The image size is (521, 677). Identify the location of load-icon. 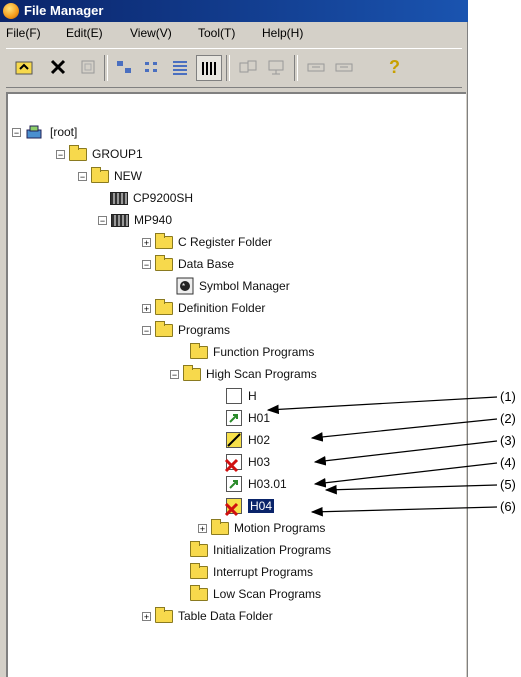
(316, 67).